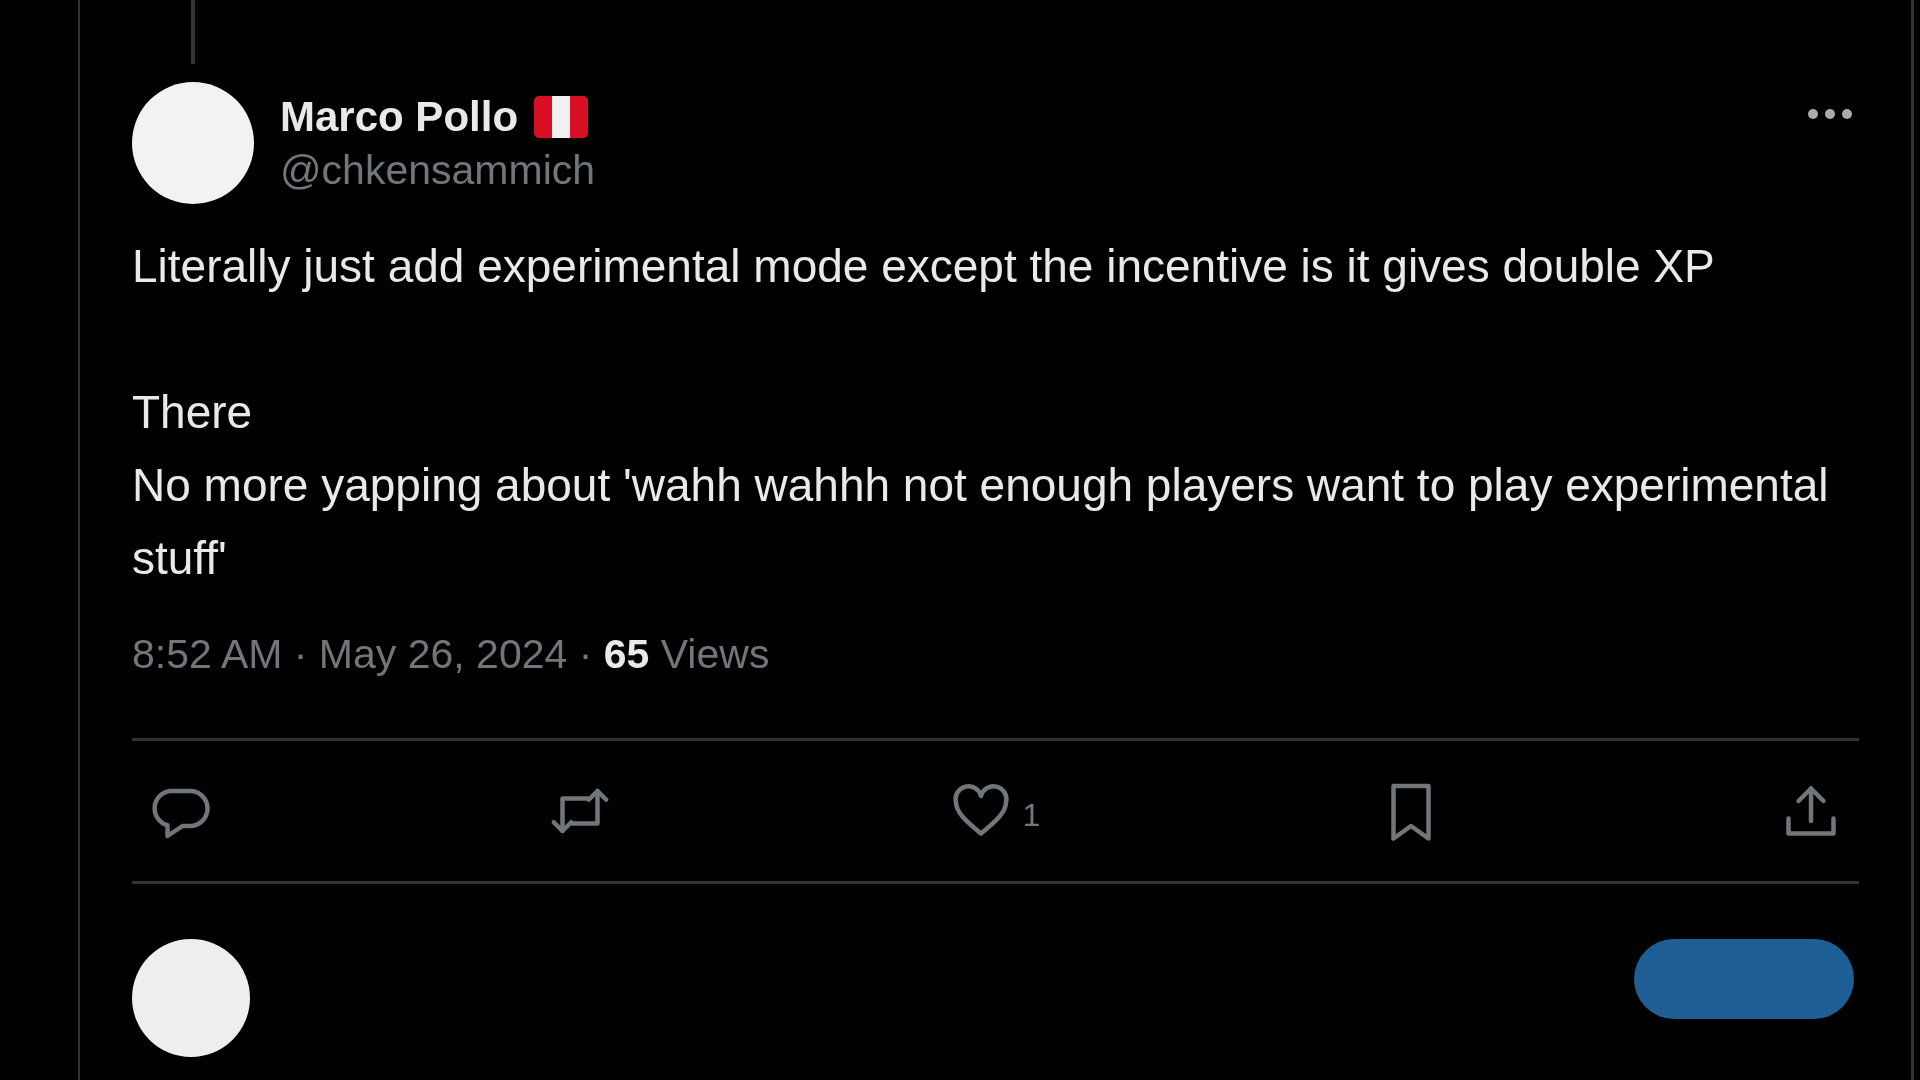 This screenshot has height=1080, width=1920. I want to click on post-info: 8:52 AM · May 26, 2024 · 65 Views, so click(451, 654).